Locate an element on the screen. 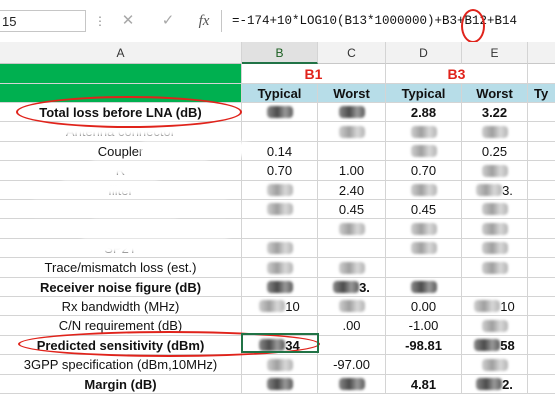  cell-col-d: 0.45 is located at coordinates (424, 209).